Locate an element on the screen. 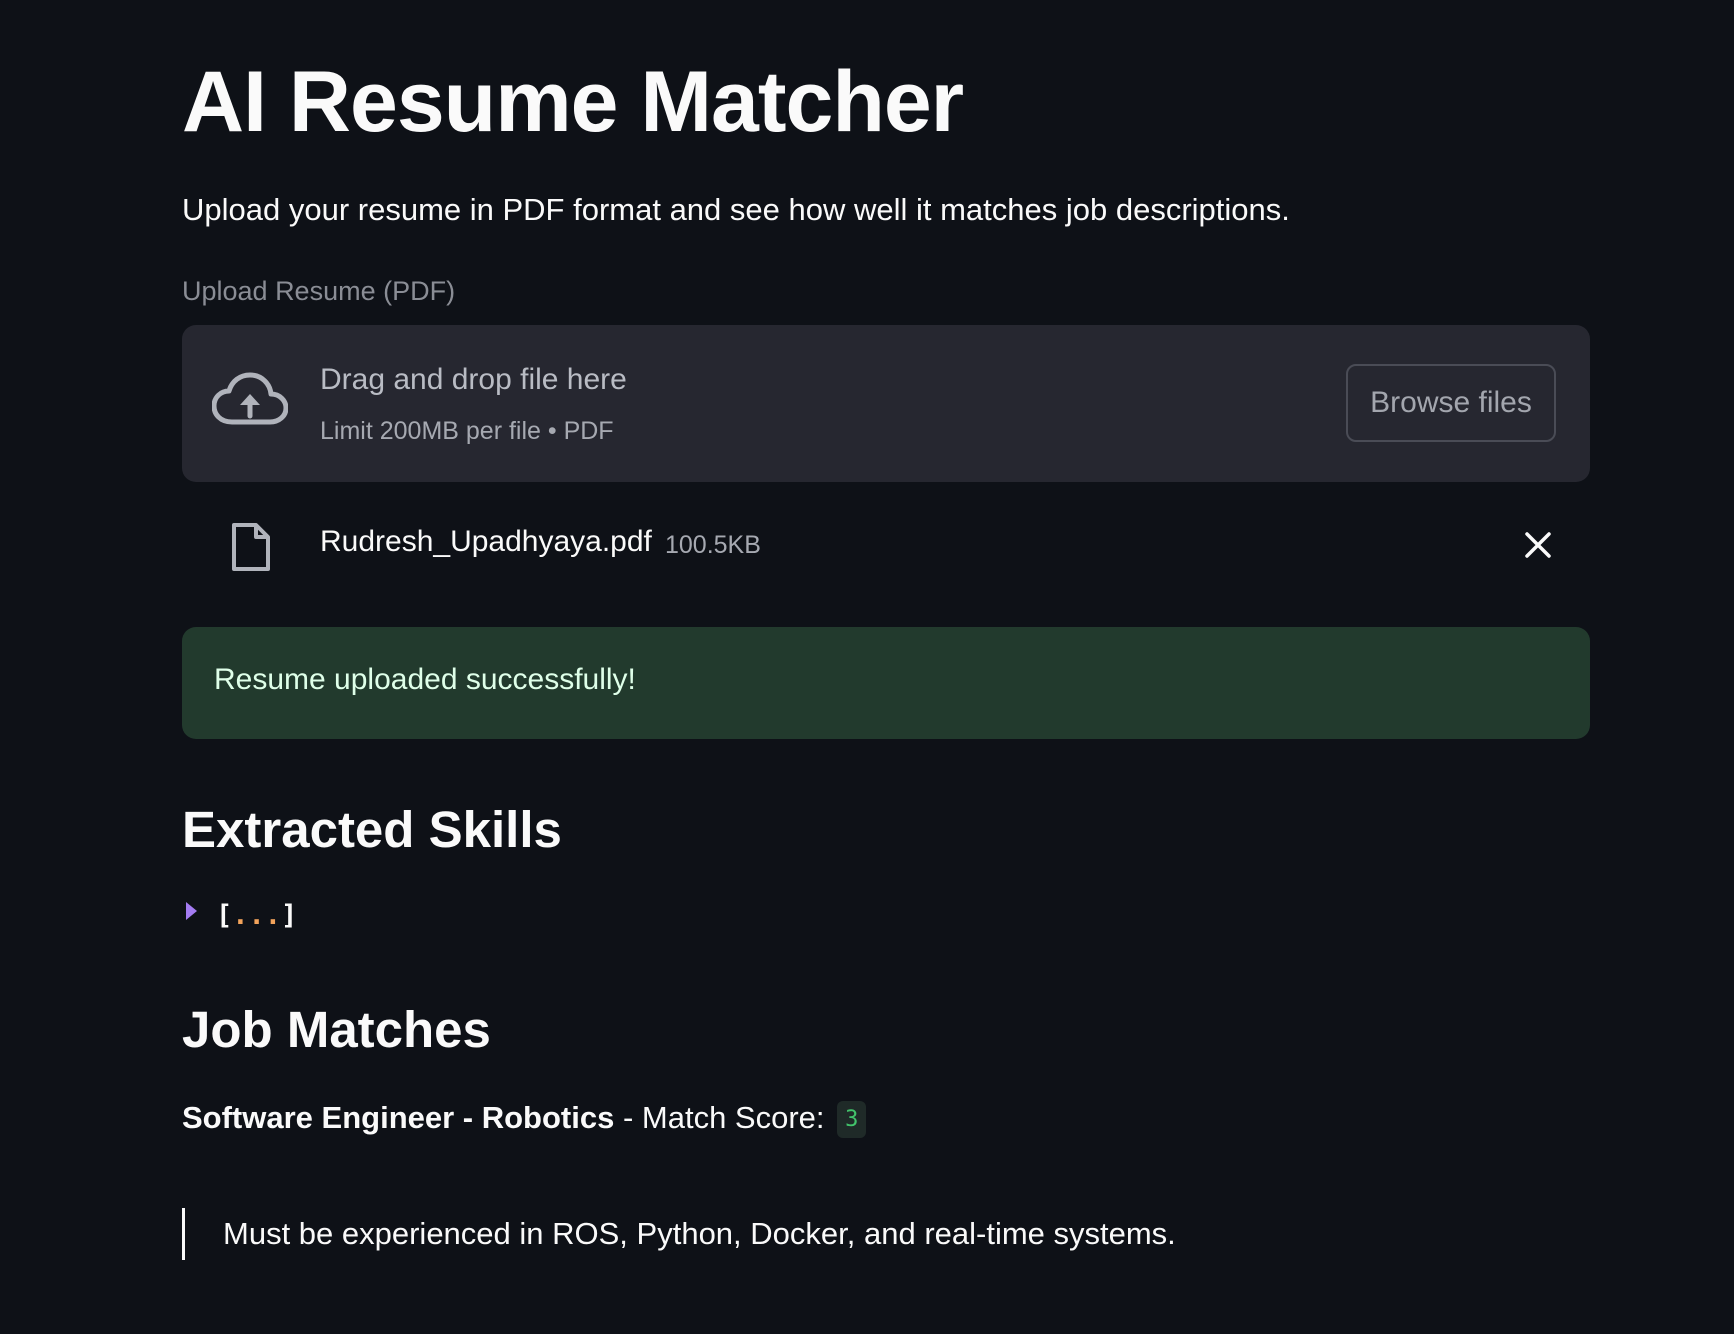  uploaded-file-size: 100.5KB is located at coordinates (713, 545).